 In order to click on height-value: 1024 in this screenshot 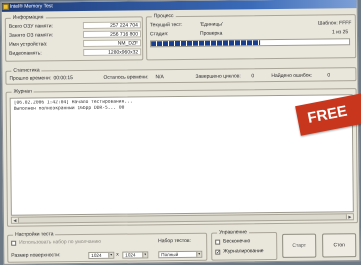, I will do `click(130, 255)`.